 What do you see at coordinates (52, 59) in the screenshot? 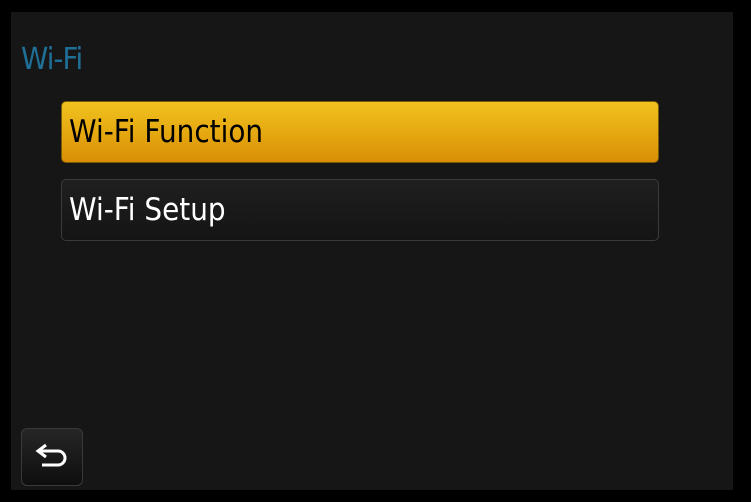
I see `page-title: Wi-Fi` at bounding box center [52, 59].